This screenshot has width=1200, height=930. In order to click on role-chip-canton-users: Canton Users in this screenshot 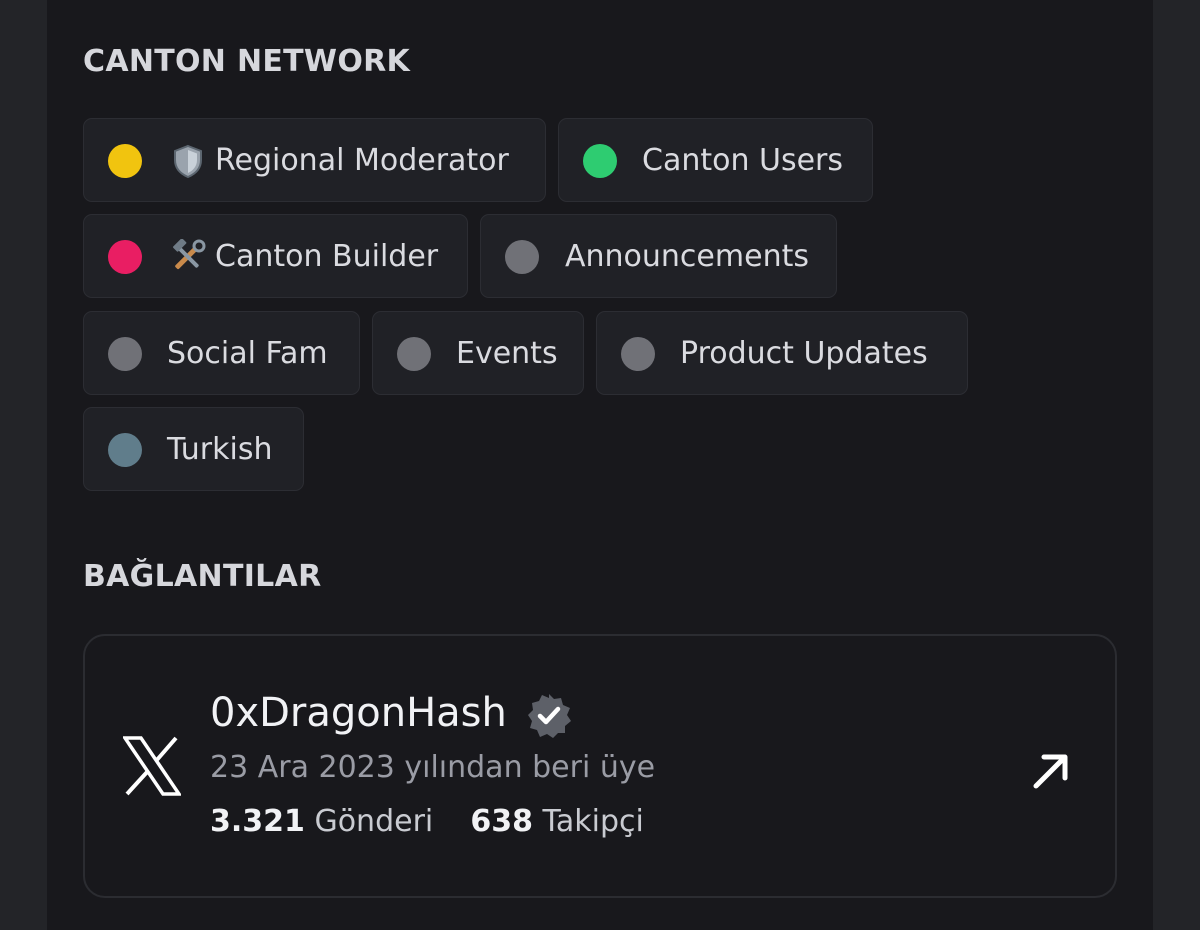, I will do `click(715, 160)`.